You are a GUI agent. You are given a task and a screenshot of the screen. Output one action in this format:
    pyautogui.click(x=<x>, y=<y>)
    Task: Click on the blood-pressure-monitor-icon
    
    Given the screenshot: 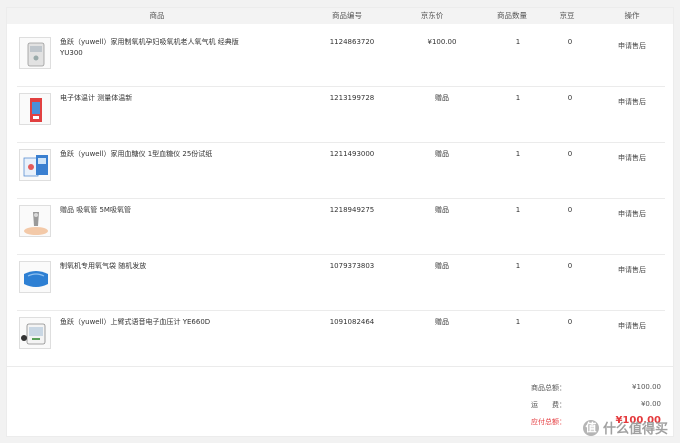 What is the action you would take?
    pyautogui.click(x=33, y=334)
    